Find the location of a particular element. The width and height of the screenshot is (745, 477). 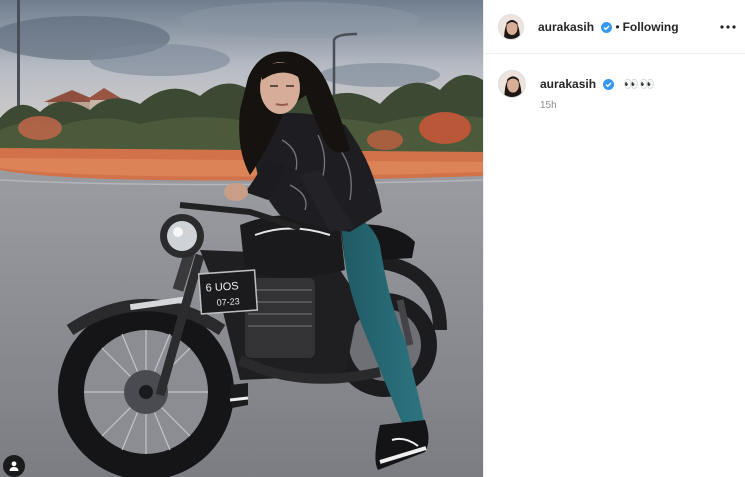

user-tag-button is located at coordinates (14, 466).